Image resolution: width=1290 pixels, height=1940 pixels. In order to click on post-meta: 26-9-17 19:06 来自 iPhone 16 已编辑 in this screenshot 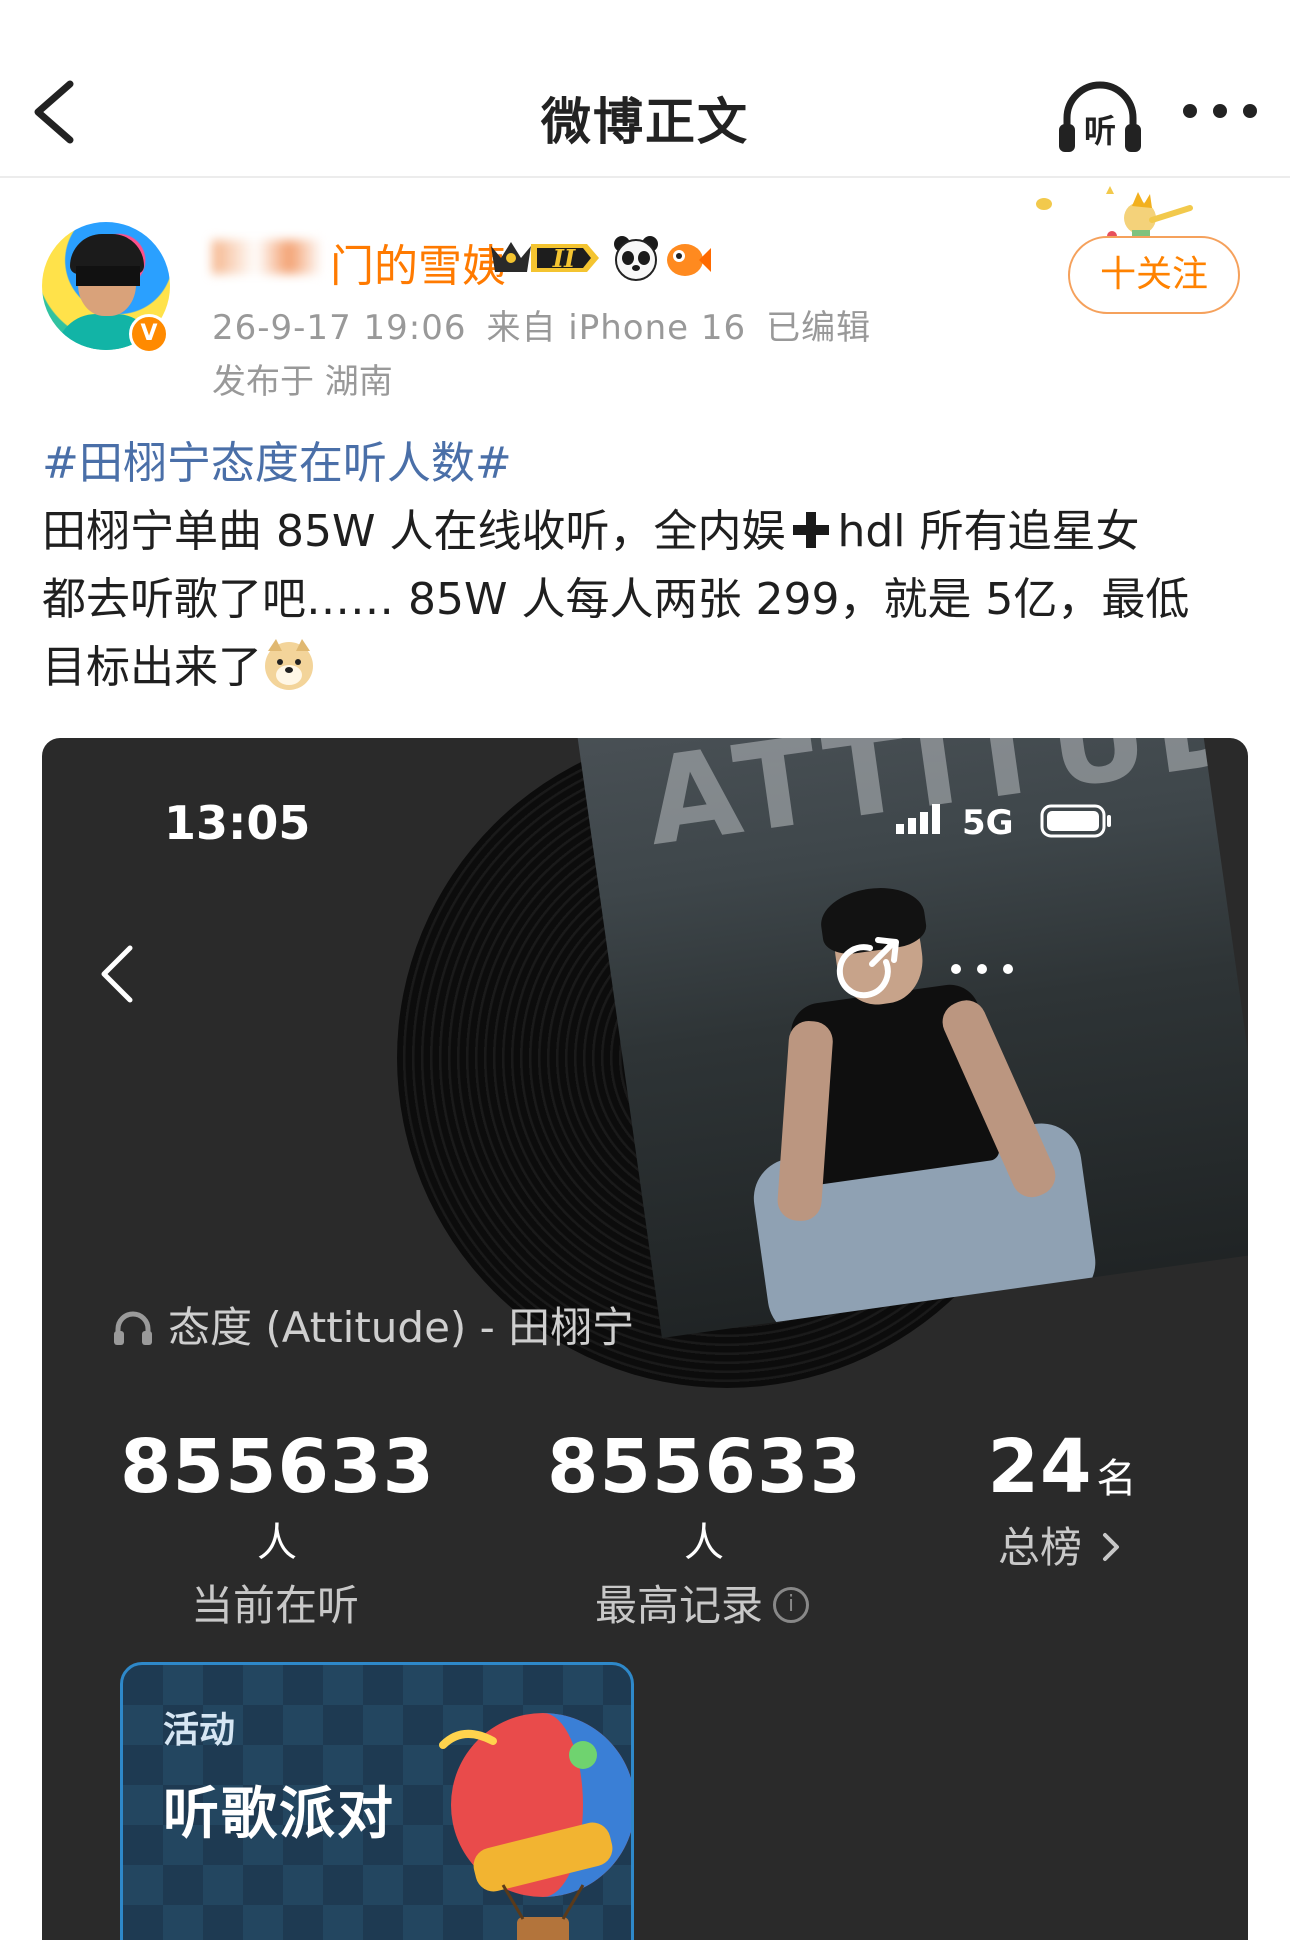, I will do `click(551, 324)`.